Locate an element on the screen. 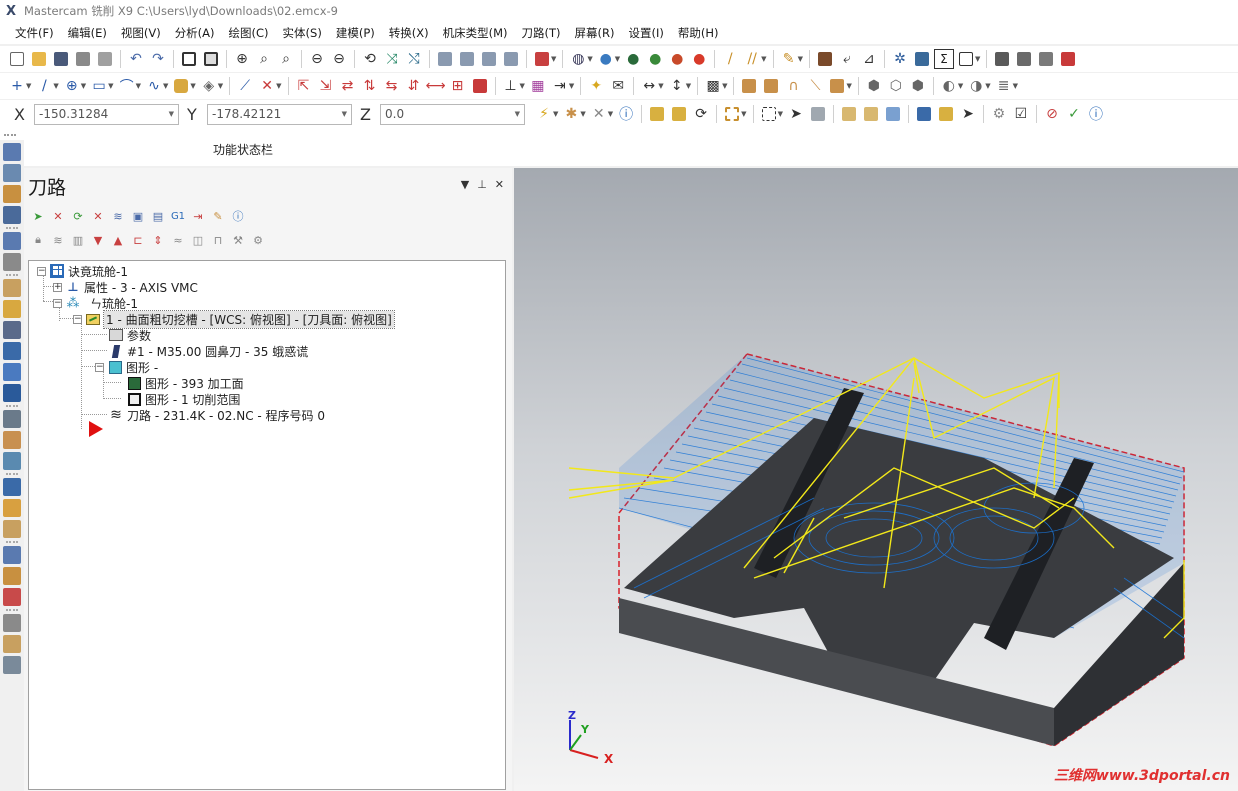 Image resolution: width=1238 pixels, height=791 pixels. ok-icon: ✓ is located at coordinates (1074, 114).